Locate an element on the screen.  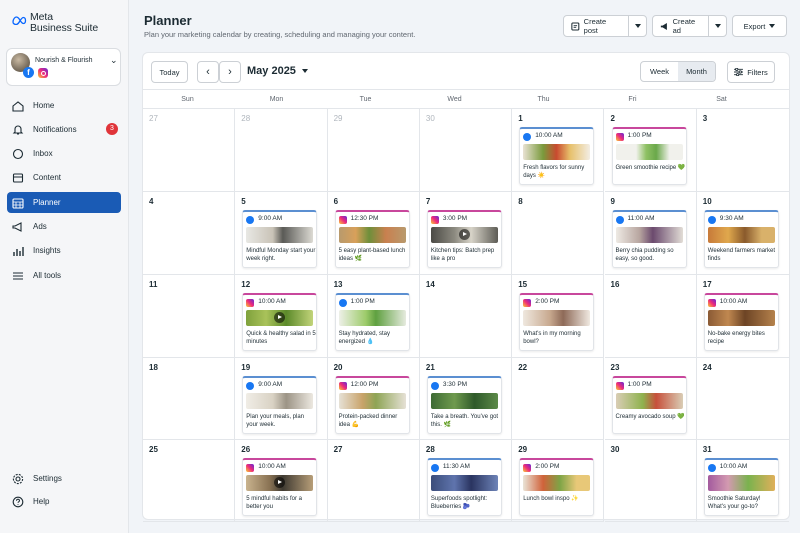
month-view-button: Month is located at coordinates (696, 71).